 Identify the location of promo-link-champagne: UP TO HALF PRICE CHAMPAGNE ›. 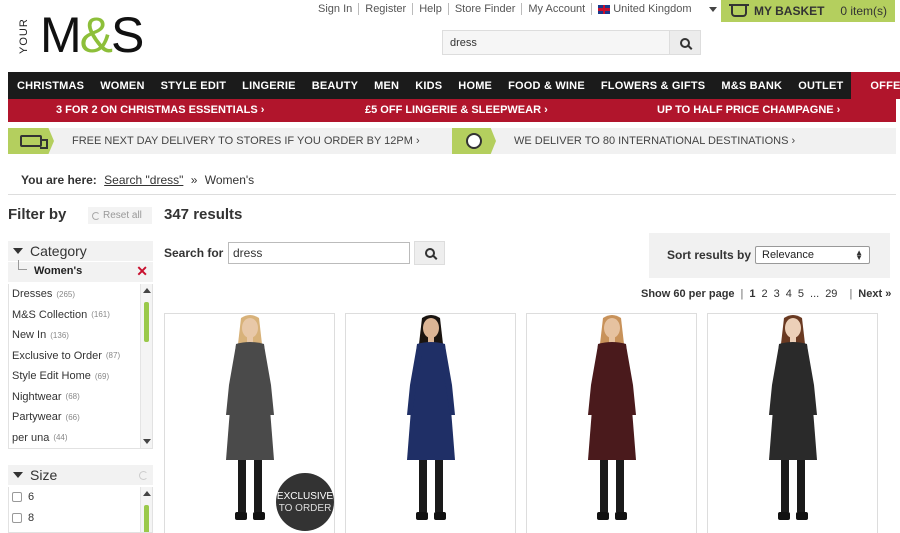
(748, 110).